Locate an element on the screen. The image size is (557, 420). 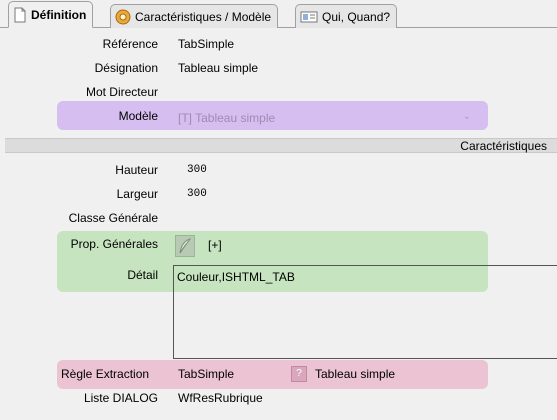
detail-value: Couleur,ISHTML_TAB is located at coordinates (236, 277).